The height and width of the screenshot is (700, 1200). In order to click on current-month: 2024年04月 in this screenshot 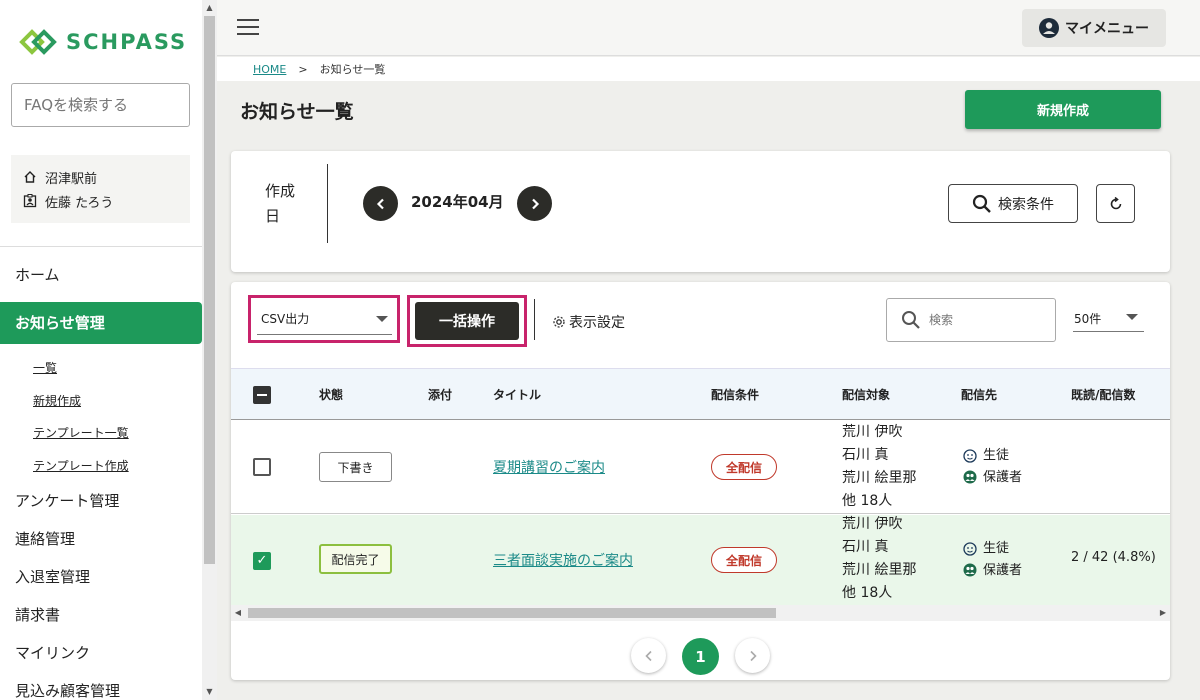, I will do `click(457, 202)`.